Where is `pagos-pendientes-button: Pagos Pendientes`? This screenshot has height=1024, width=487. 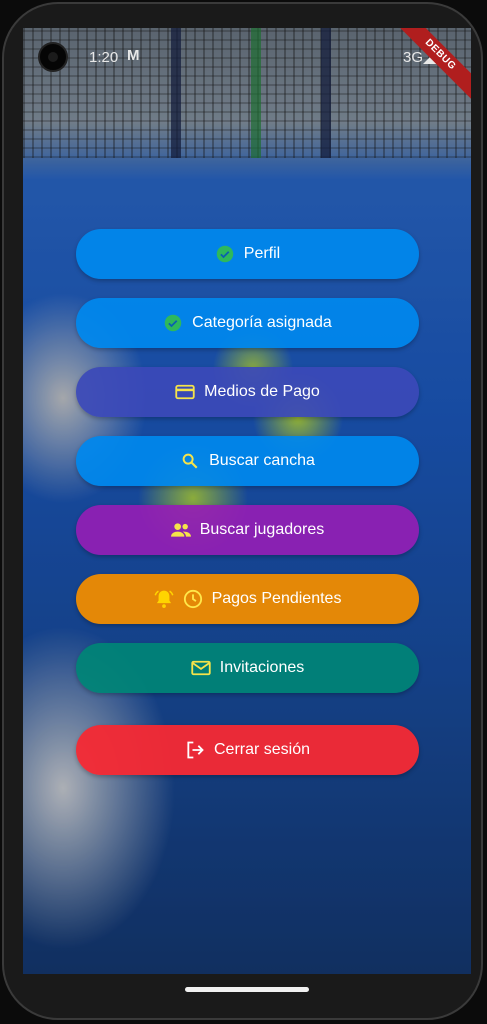 pagos-pendientes-button: Pagos Pendientes is located at coordinates (247, 599).